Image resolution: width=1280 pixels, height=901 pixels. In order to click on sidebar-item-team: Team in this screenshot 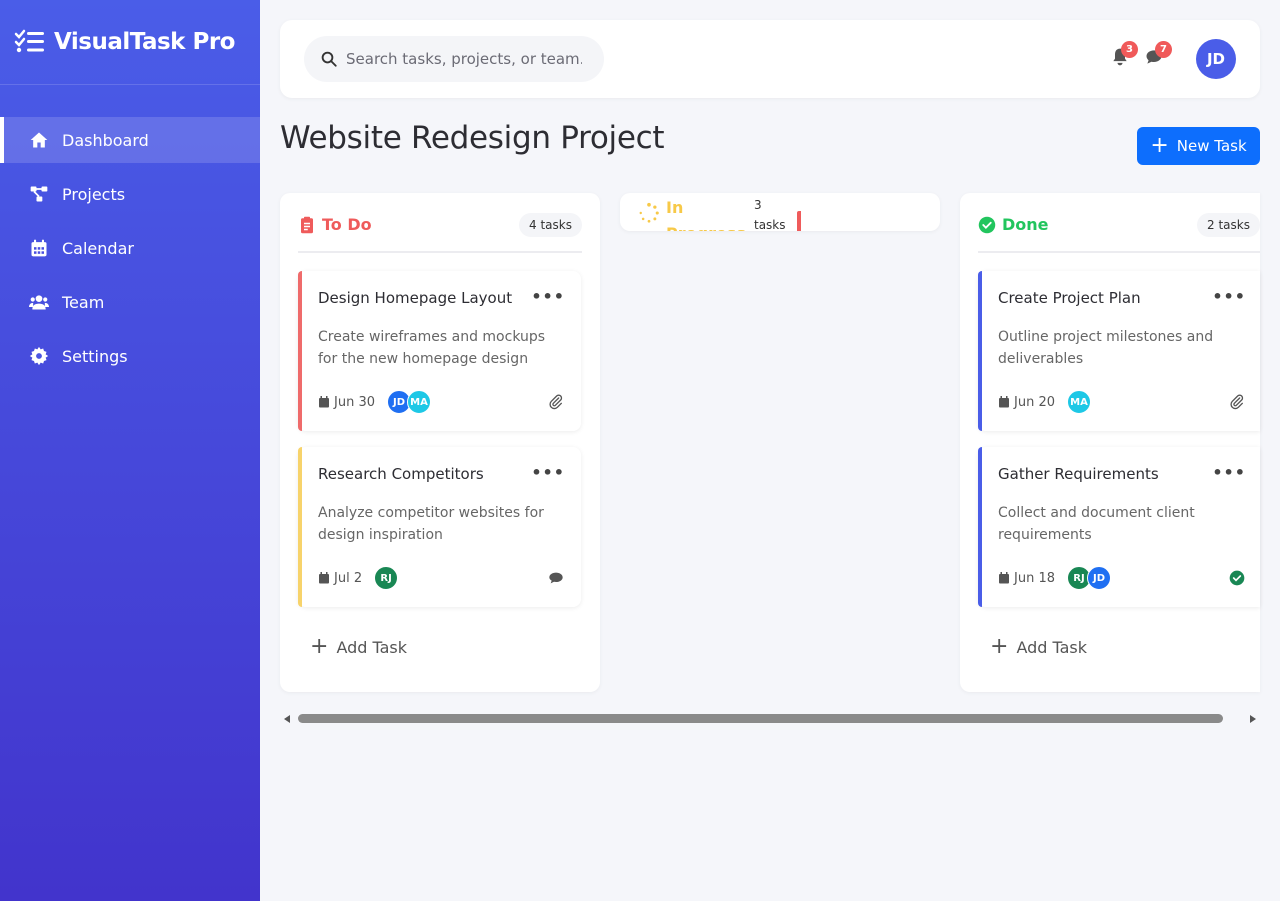, I will do `click(130, 302)`.